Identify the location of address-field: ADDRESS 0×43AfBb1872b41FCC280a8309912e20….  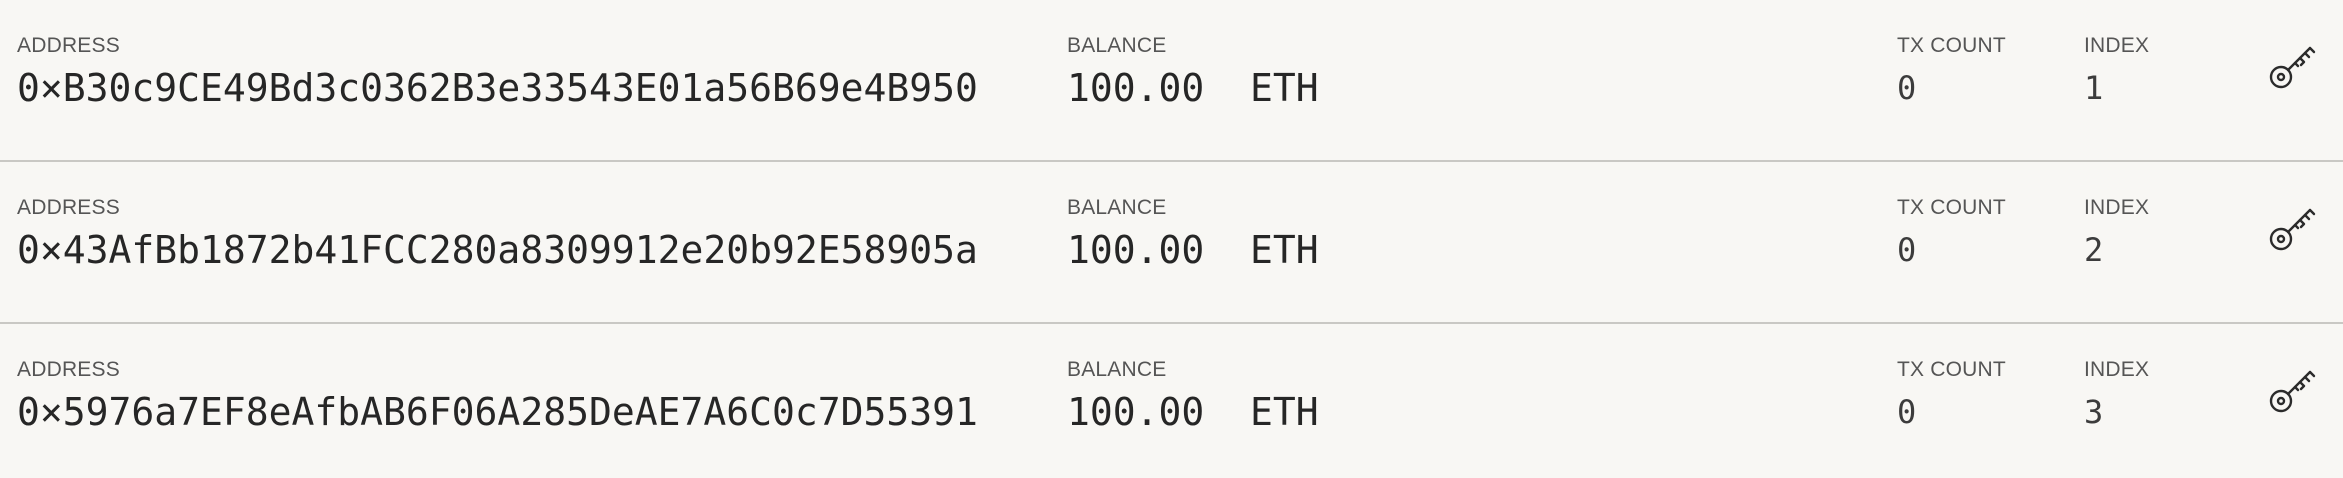
(497, 234).